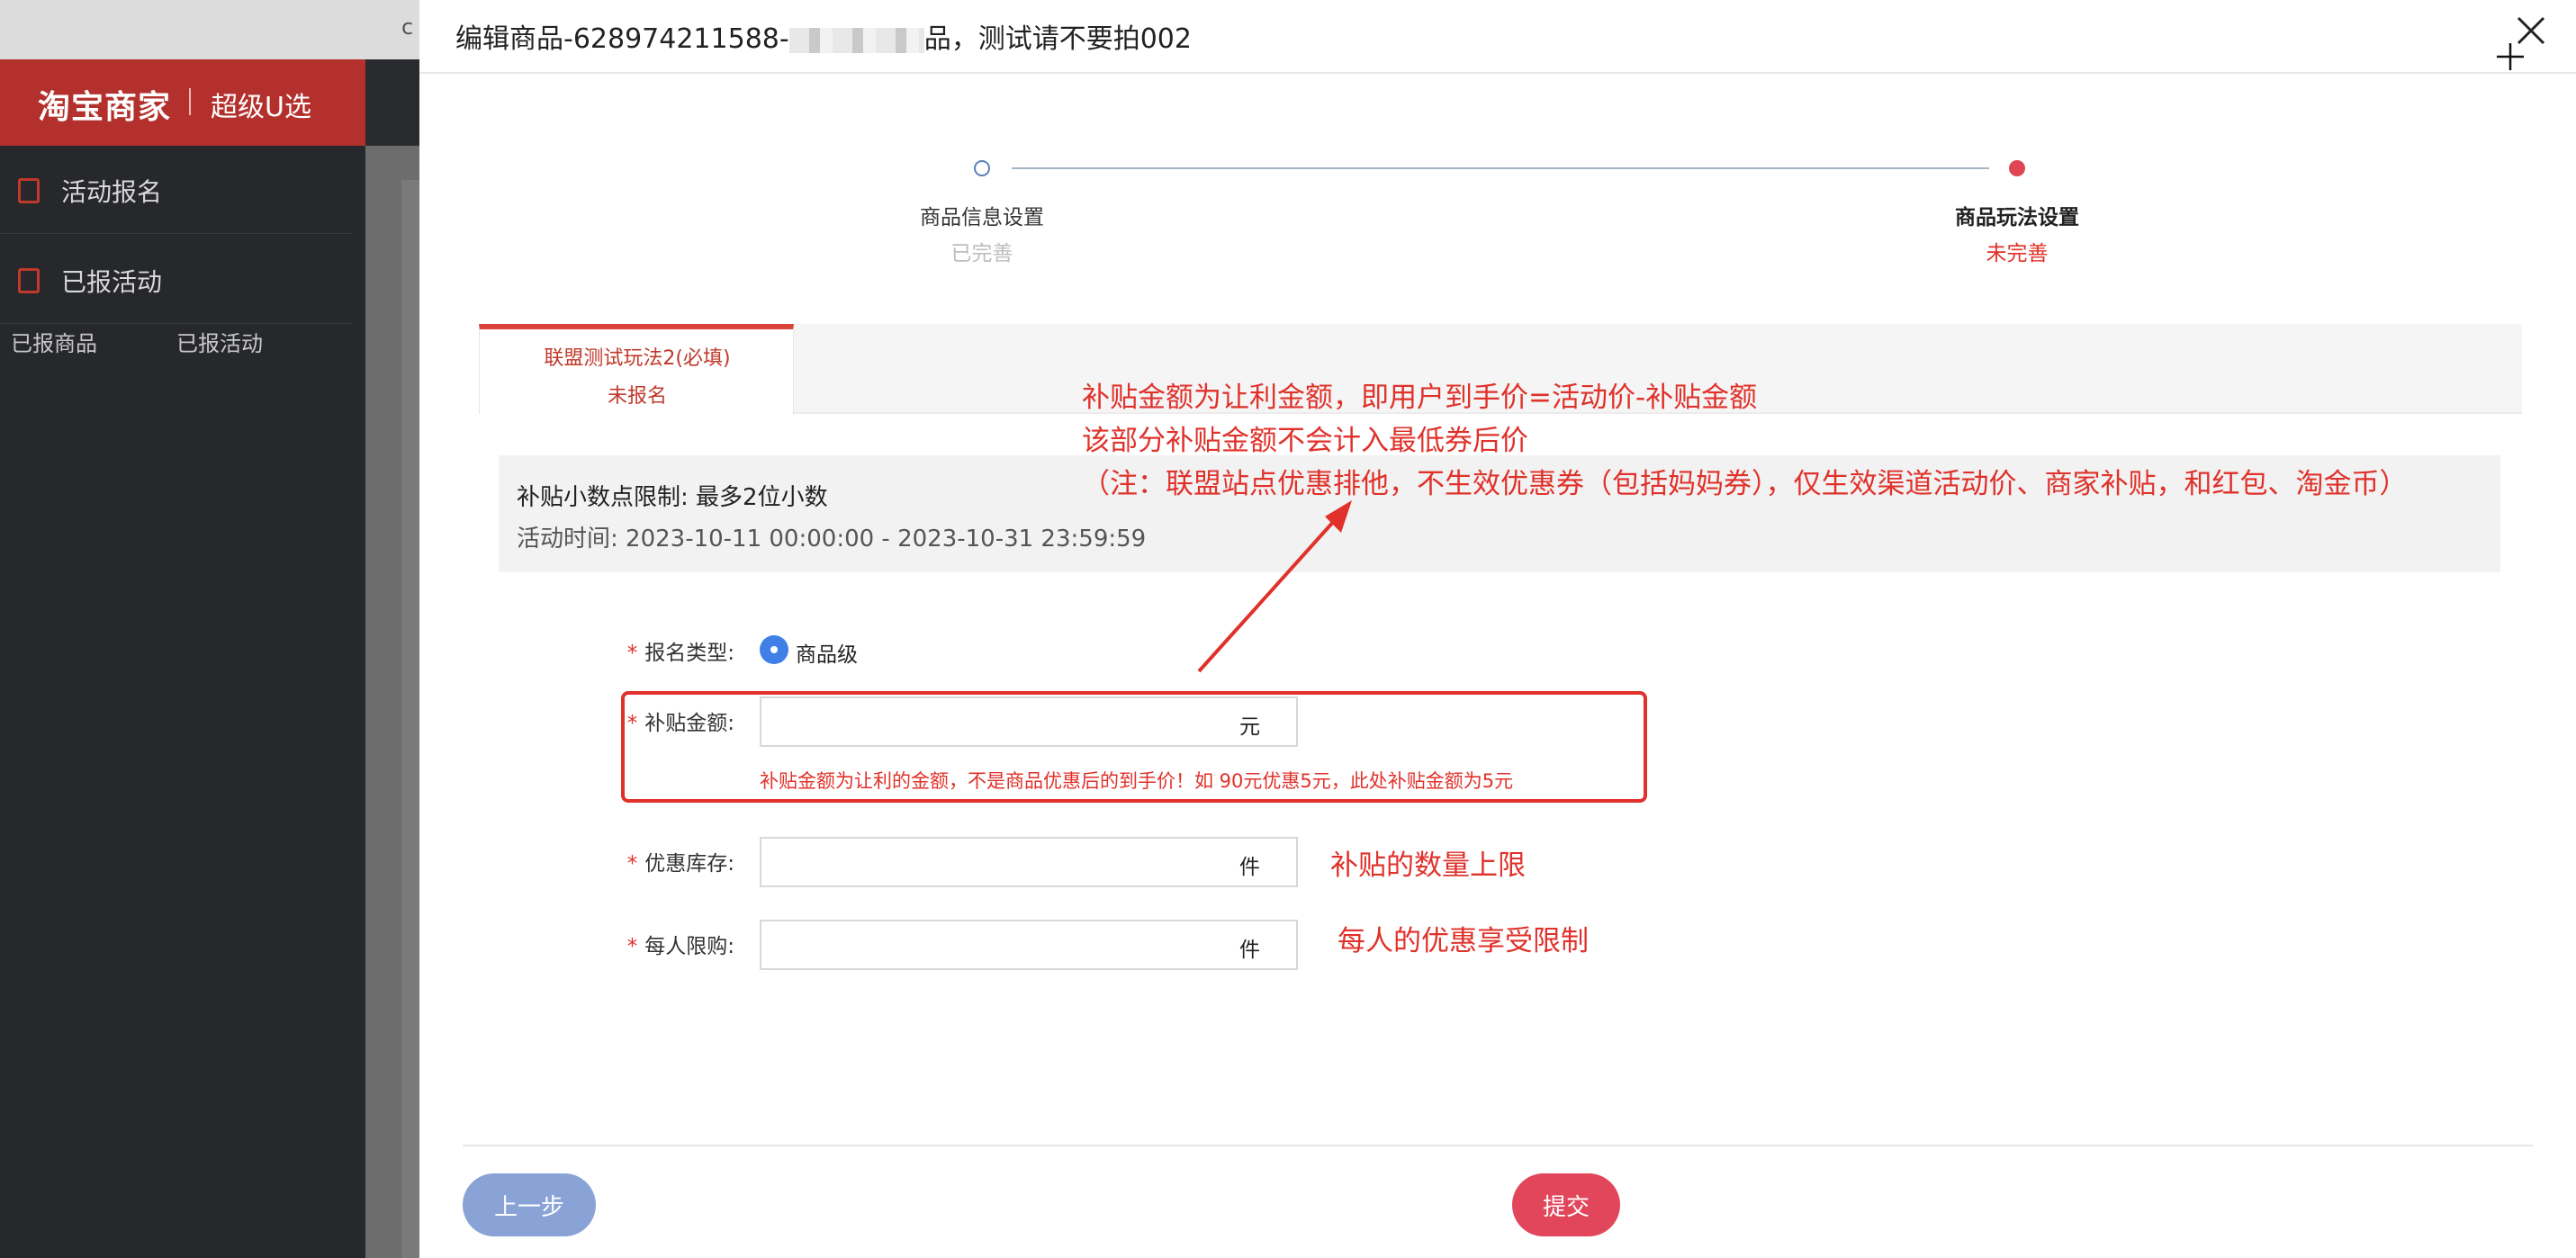  Describe the element at coordinates (637, 396) in the screenshot. I see `tab-status: 未报名` at that location.